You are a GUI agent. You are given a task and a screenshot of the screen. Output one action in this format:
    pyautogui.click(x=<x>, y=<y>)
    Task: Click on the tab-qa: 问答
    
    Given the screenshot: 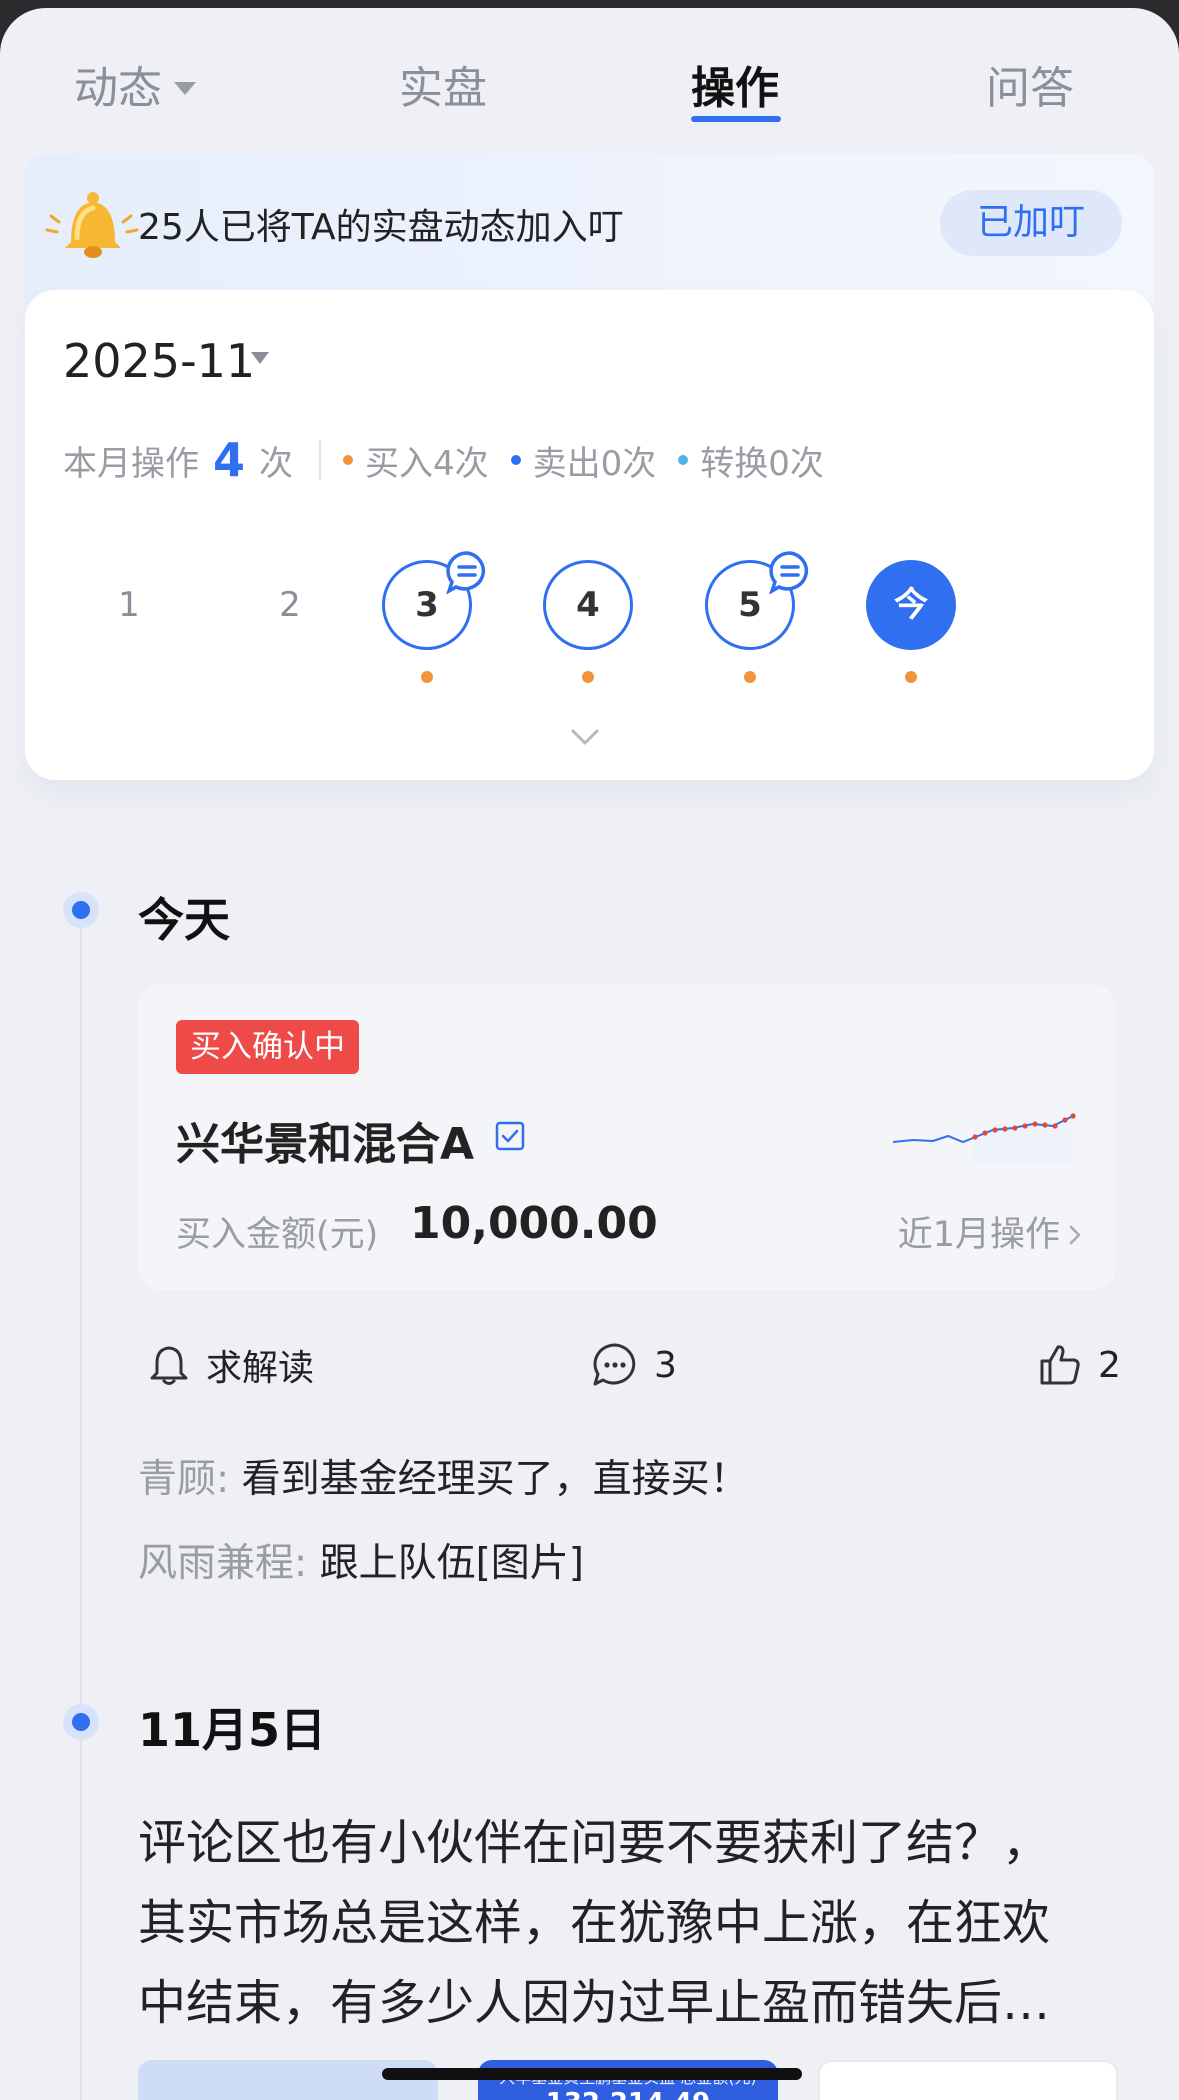 What is the action you would take?
    pyautogui.click(x=1030, y=84)
    